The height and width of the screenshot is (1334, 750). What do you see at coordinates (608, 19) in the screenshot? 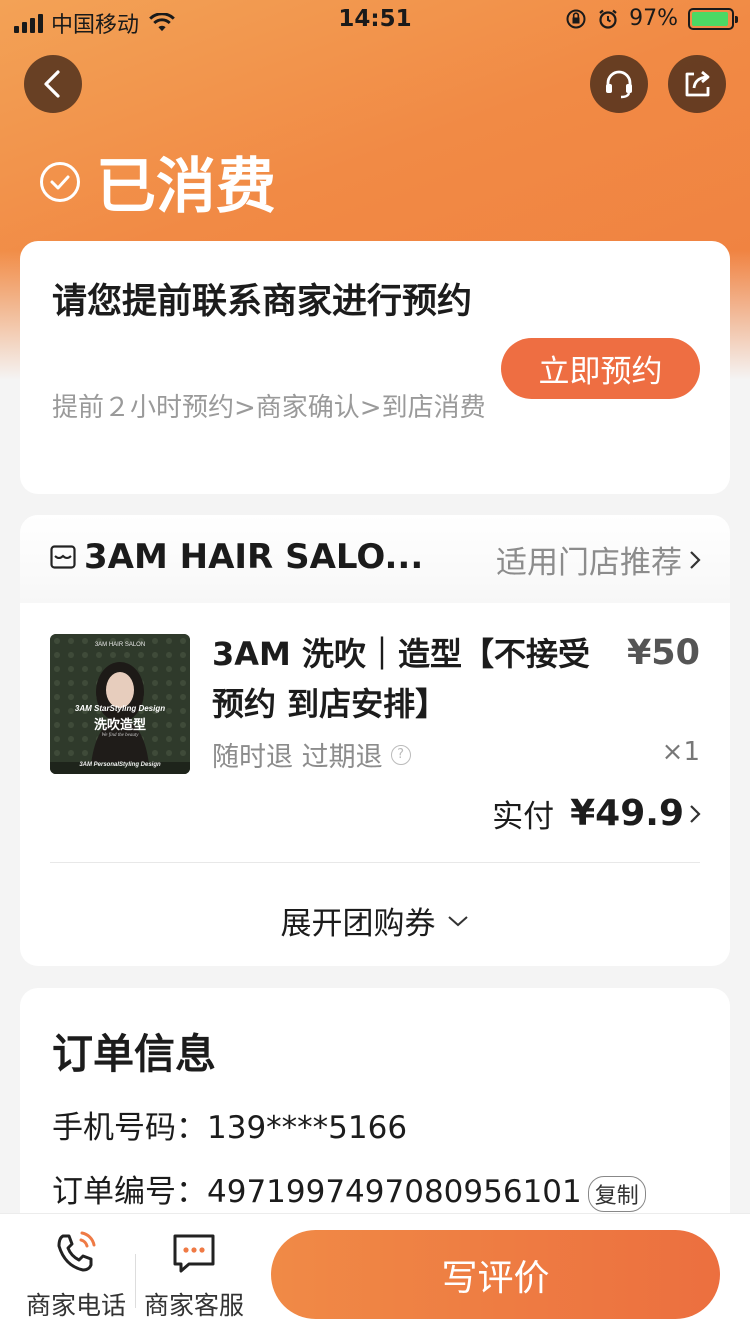
I see `alarm-icon` at bounding box center [608, 19].